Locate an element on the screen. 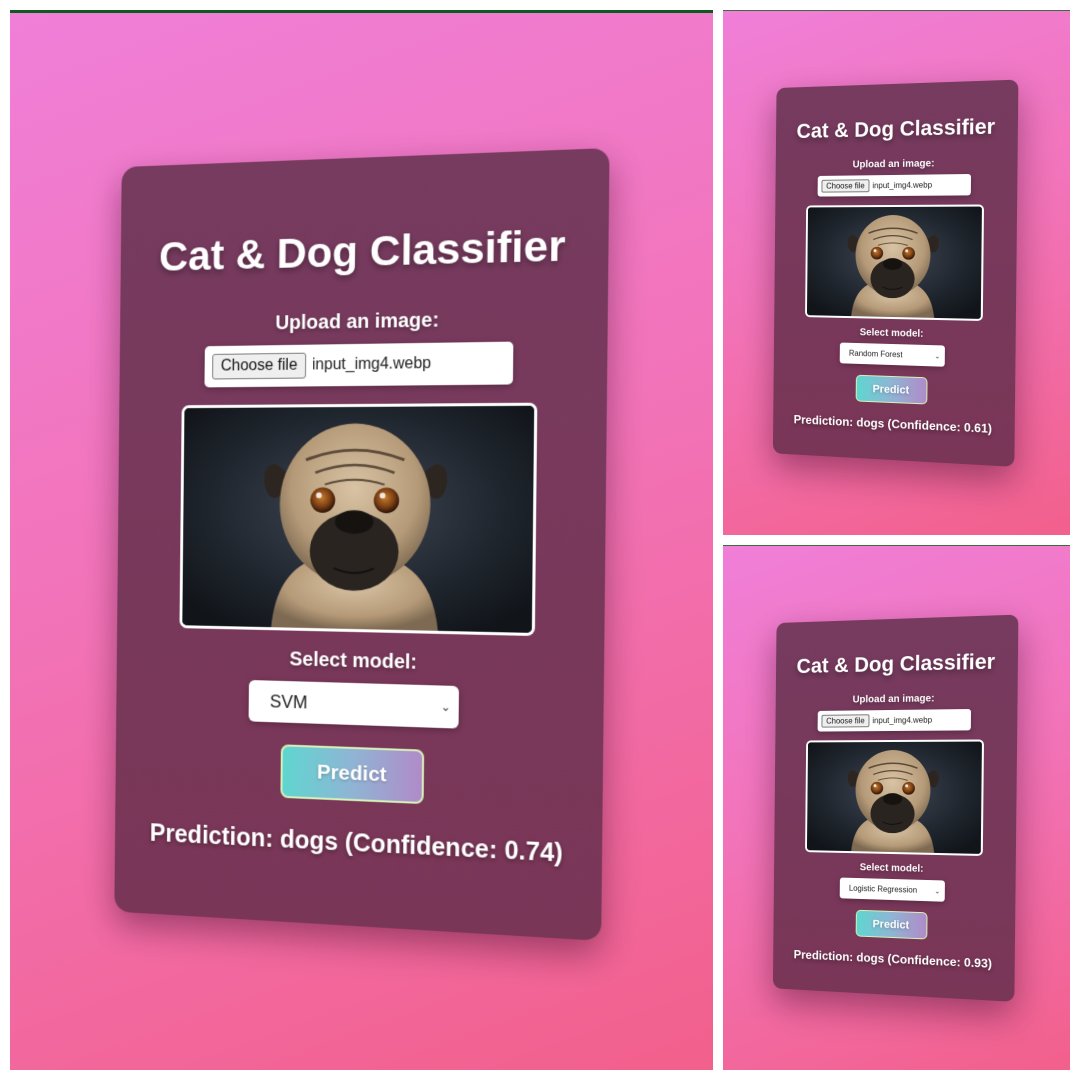  model-select: SVM ⌄ is located at coordinates (353, 704).